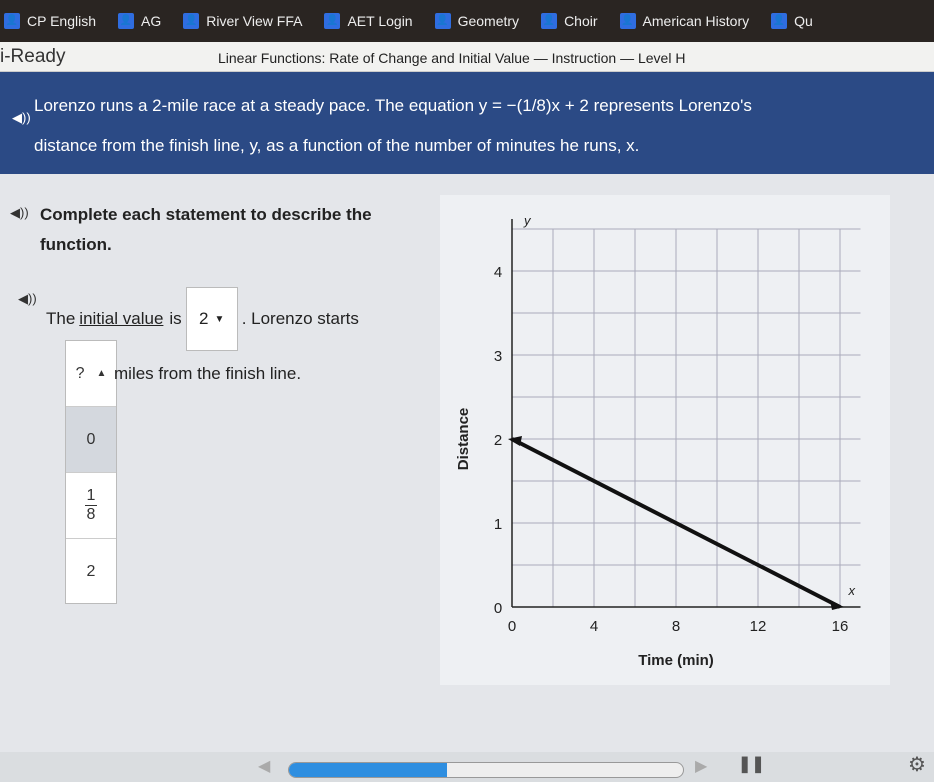 This screenshot has height=782, width=934. I want to click on y-axis-label: Distance, so click(463, 439).